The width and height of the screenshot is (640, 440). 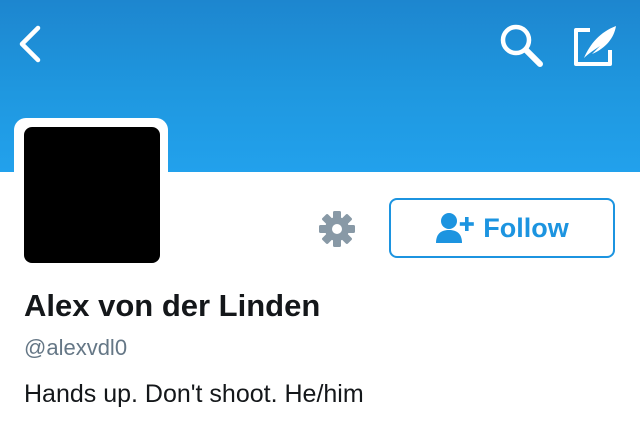 What do you see at coordinates (92, 195) in the screenshot?
I see `avatar` at bounding box center [92, 195].